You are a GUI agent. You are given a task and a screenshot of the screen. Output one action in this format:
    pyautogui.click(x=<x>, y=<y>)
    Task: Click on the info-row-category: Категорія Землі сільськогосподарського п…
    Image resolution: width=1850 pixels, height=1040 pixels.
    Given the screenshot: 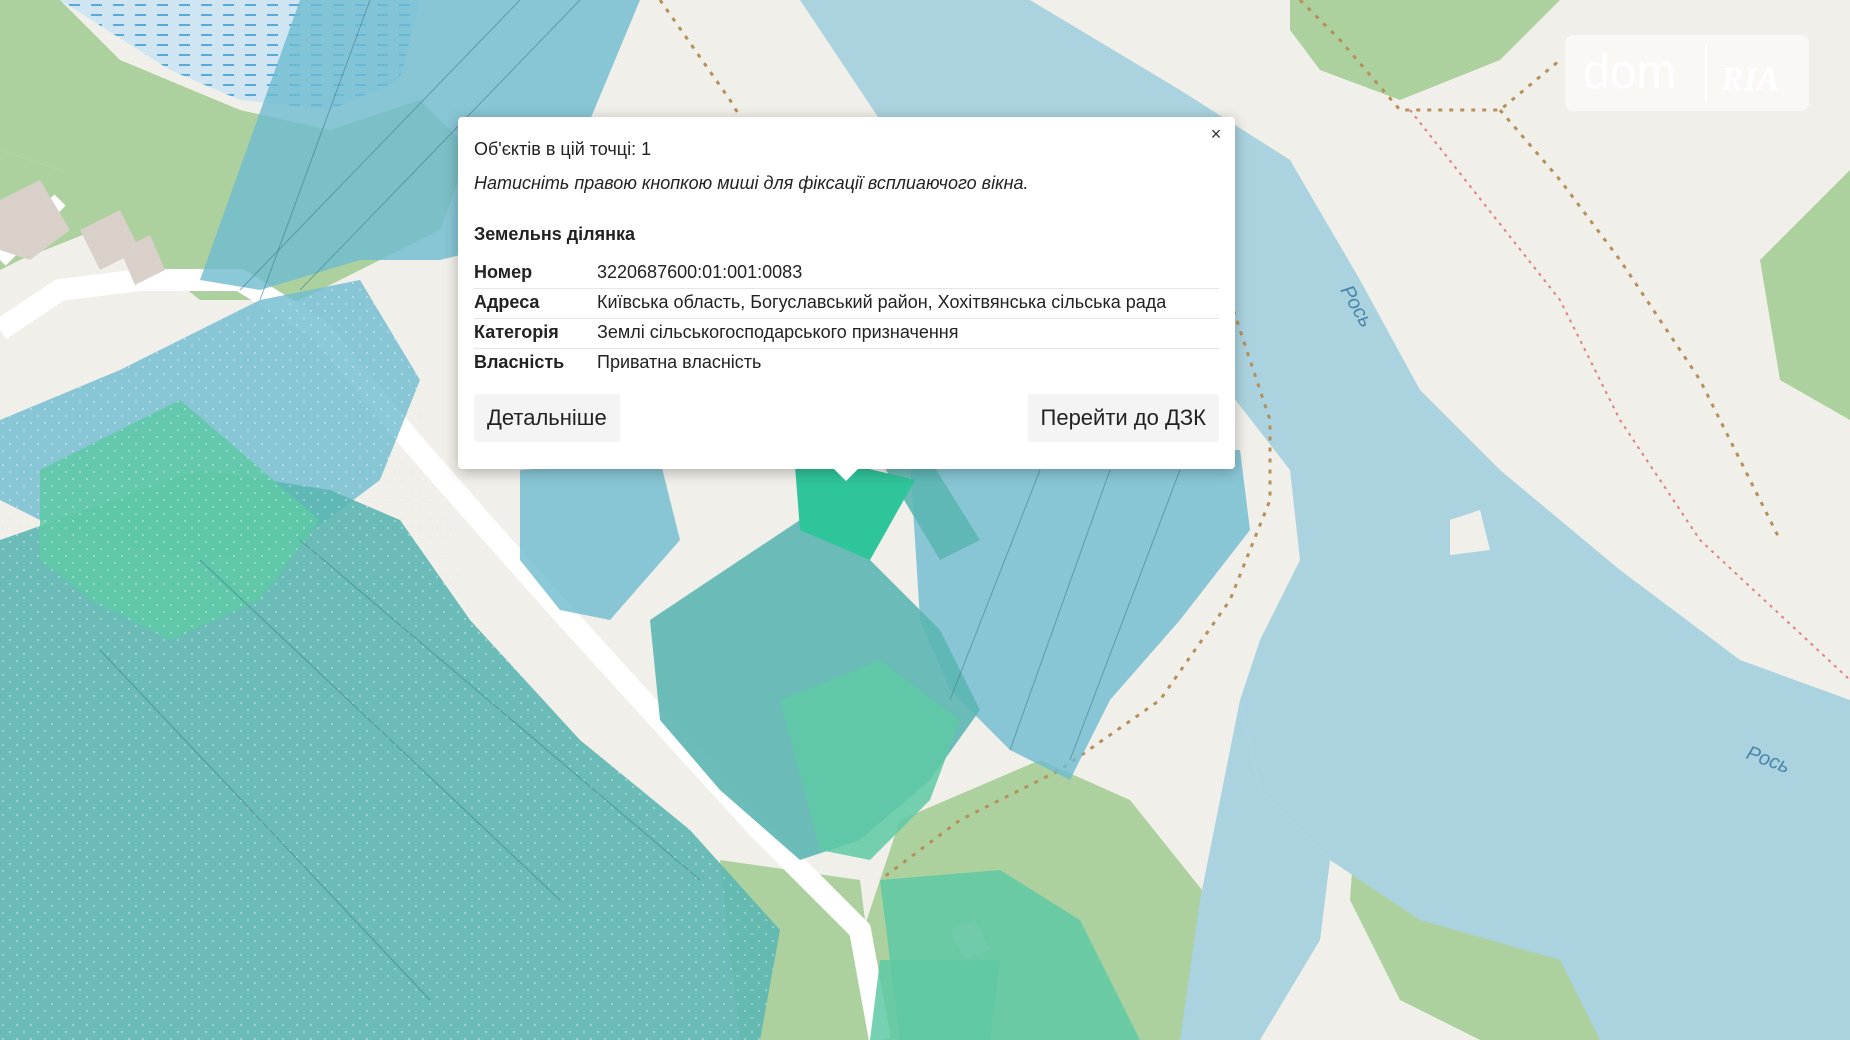 What is the action you would take?
    pyautogui.click(x=846, y=333)
    